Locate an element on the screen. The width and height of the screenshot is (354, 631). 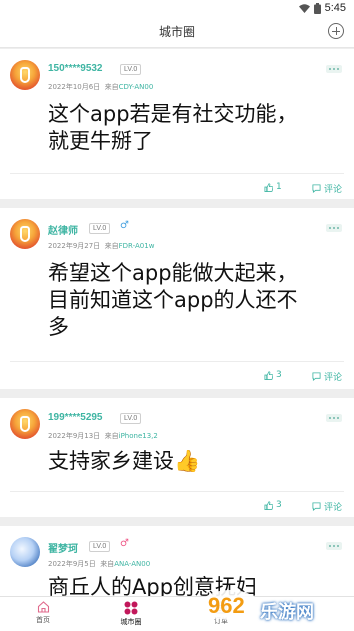
post-date: 2022年9月13日 is located at coordinates (74, 436).